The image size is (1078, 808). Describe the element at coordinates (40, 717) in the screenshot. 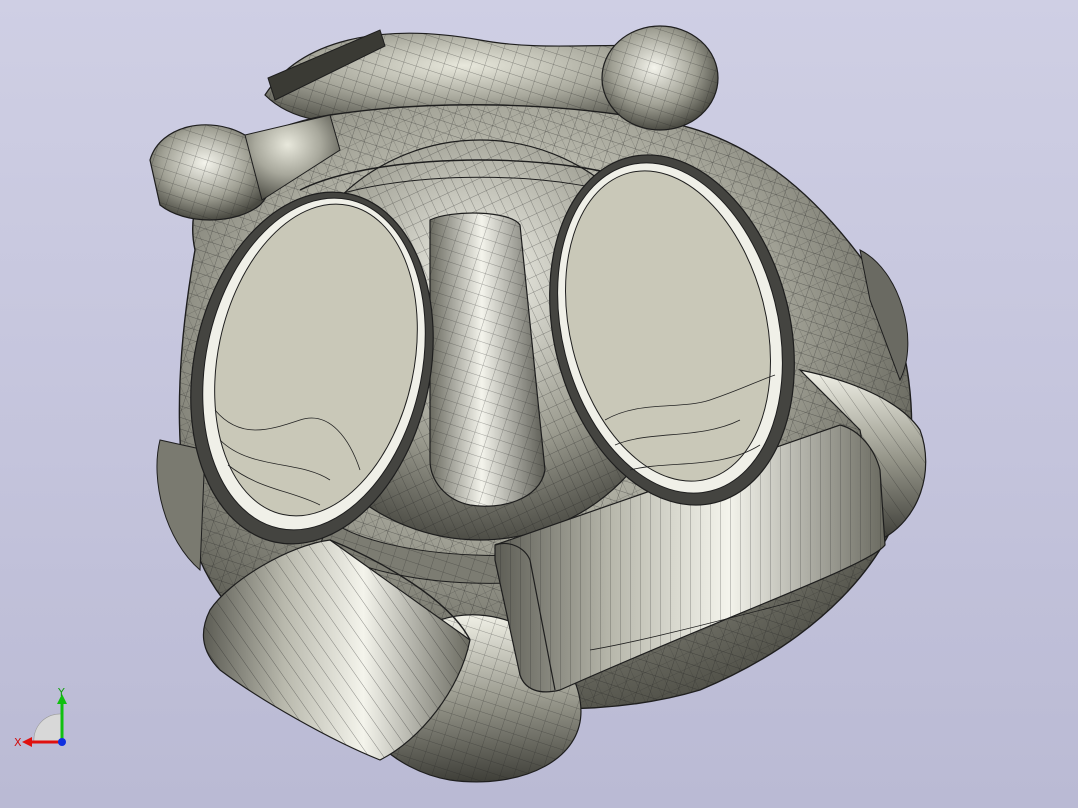

I see `orientation-triad: Y X` at that location.